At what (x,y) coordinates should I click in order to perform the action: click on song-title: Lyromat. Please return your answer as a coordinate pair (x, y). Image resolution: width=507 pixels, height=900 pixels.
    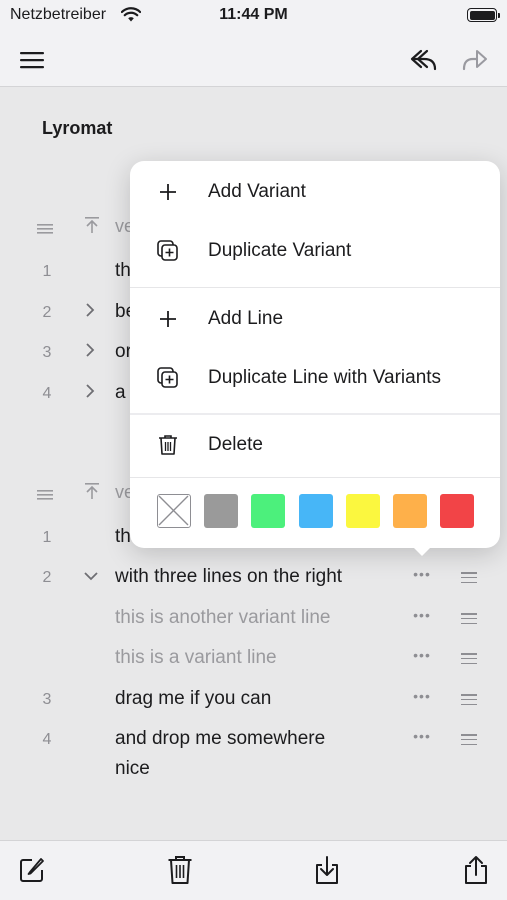
    Looking at the image, I should click on (77, 128).